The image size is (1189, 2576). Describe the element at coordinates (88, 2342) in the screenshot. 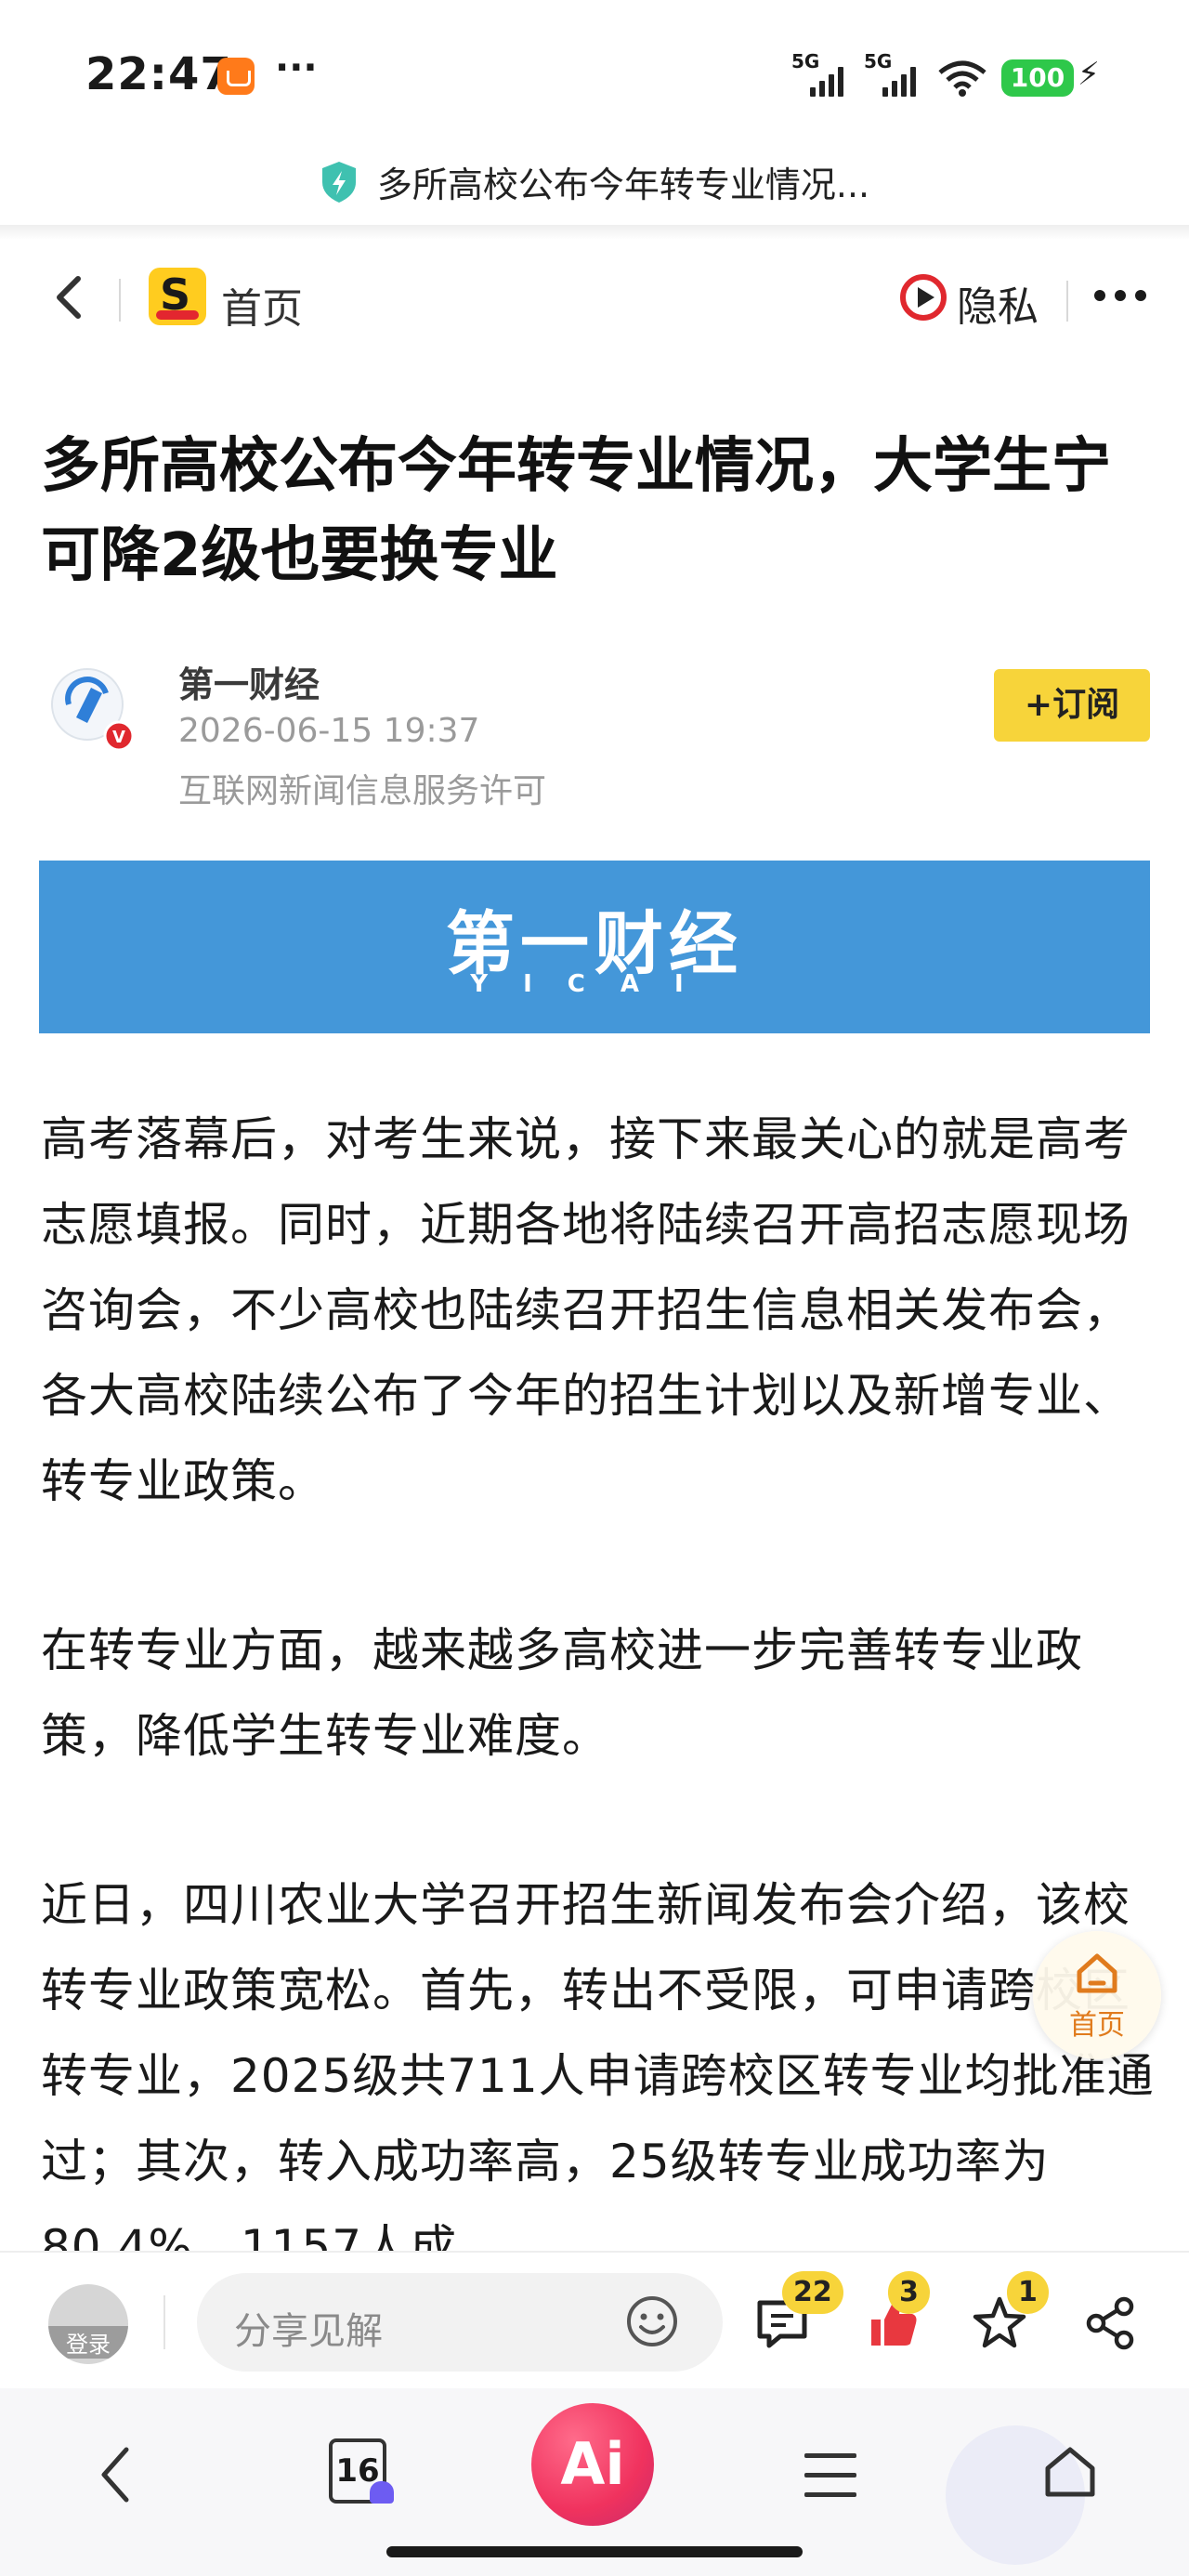

I see `login-label: 登录` at that location.